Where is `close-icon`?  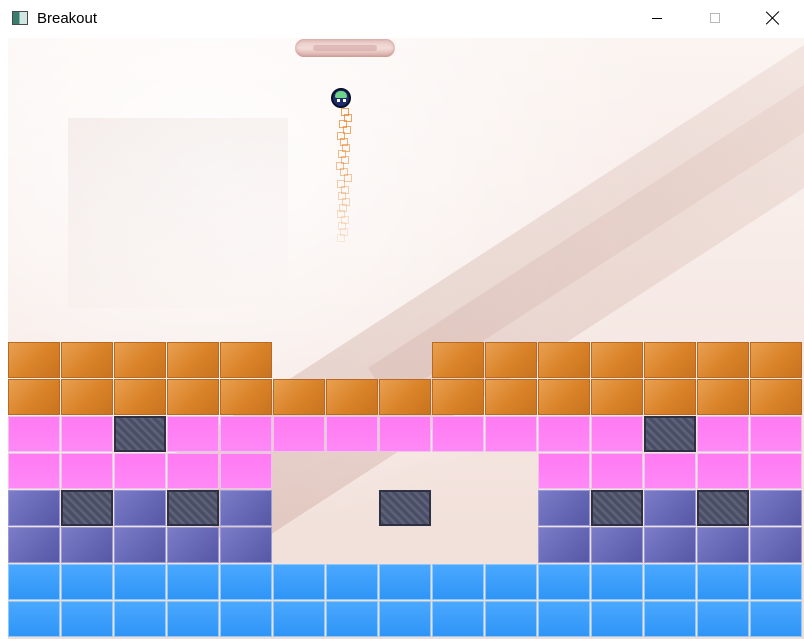 close-icon is located at coordinates (773, 18).